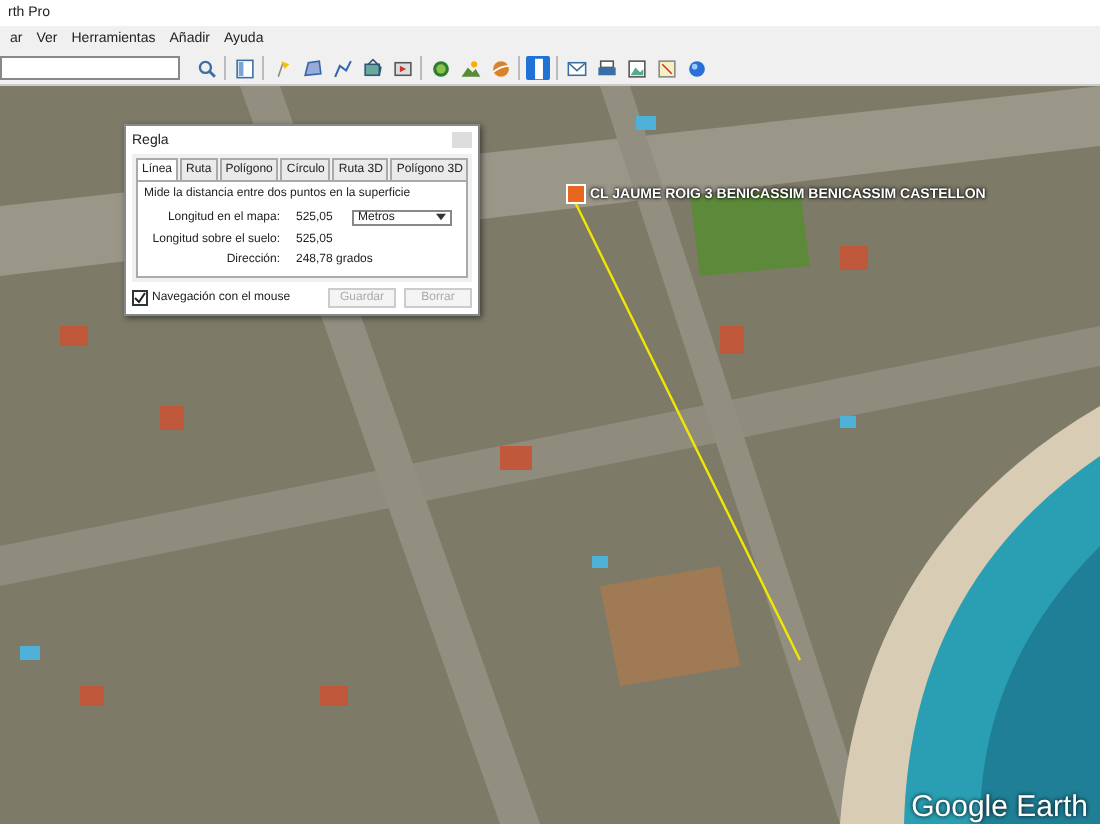  I want to click on sidebar-icon, so click(244, 68).